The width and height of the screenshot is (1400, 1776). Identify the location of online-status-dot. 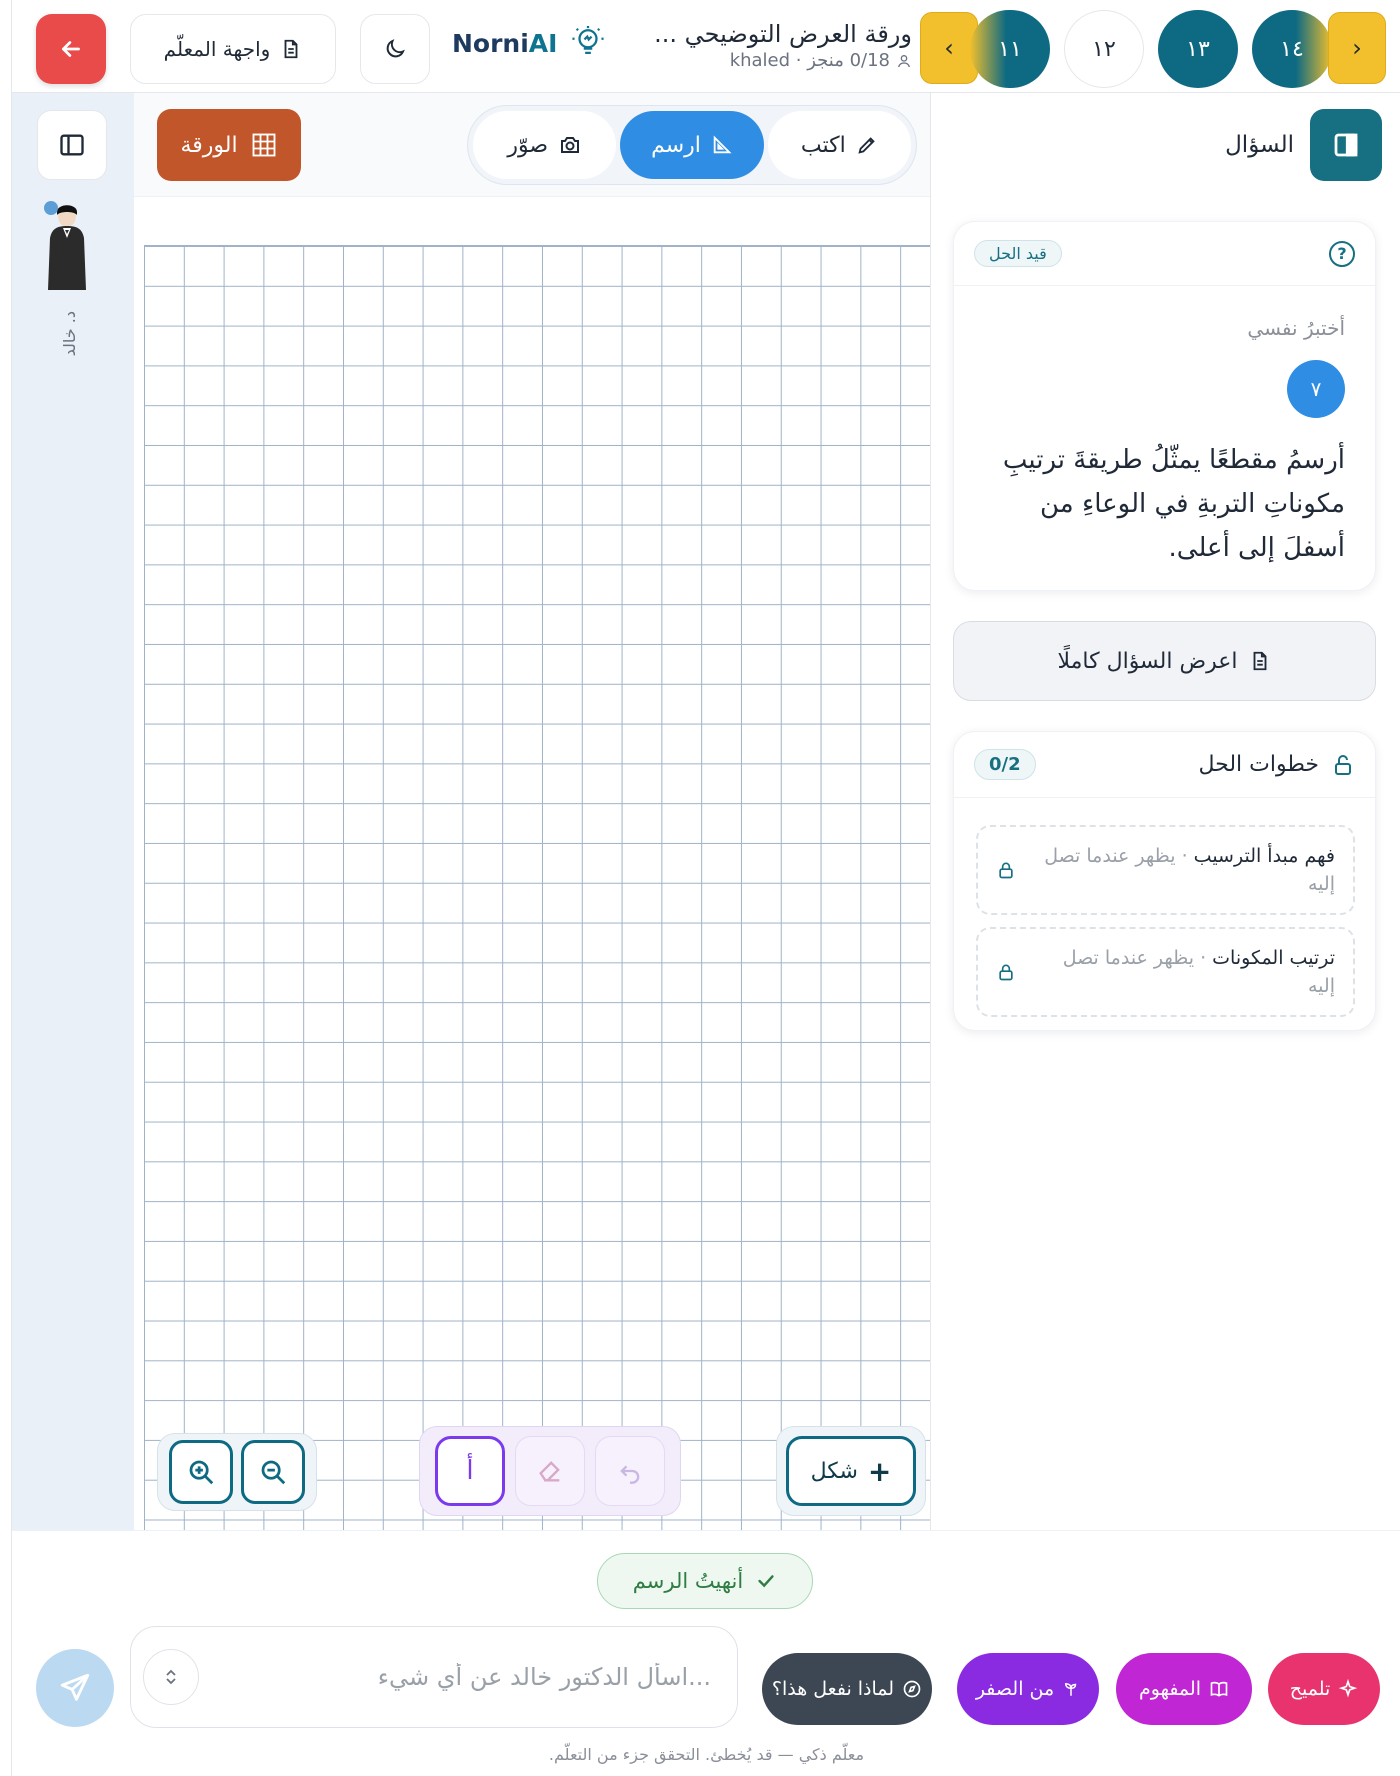
(51, 208).